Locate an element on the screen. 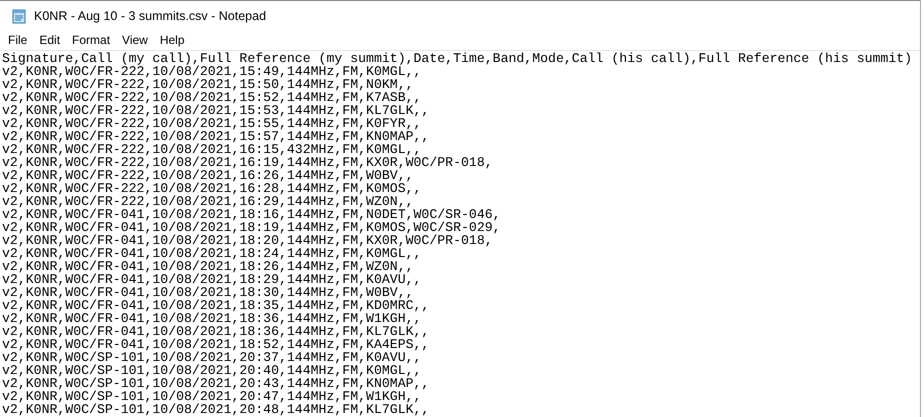  text-line: v2,K0NR,W0C/FR-041,10/08/2021,18:26,144MHz,FM,WZ0N,, is located at coordinates (208, 266).